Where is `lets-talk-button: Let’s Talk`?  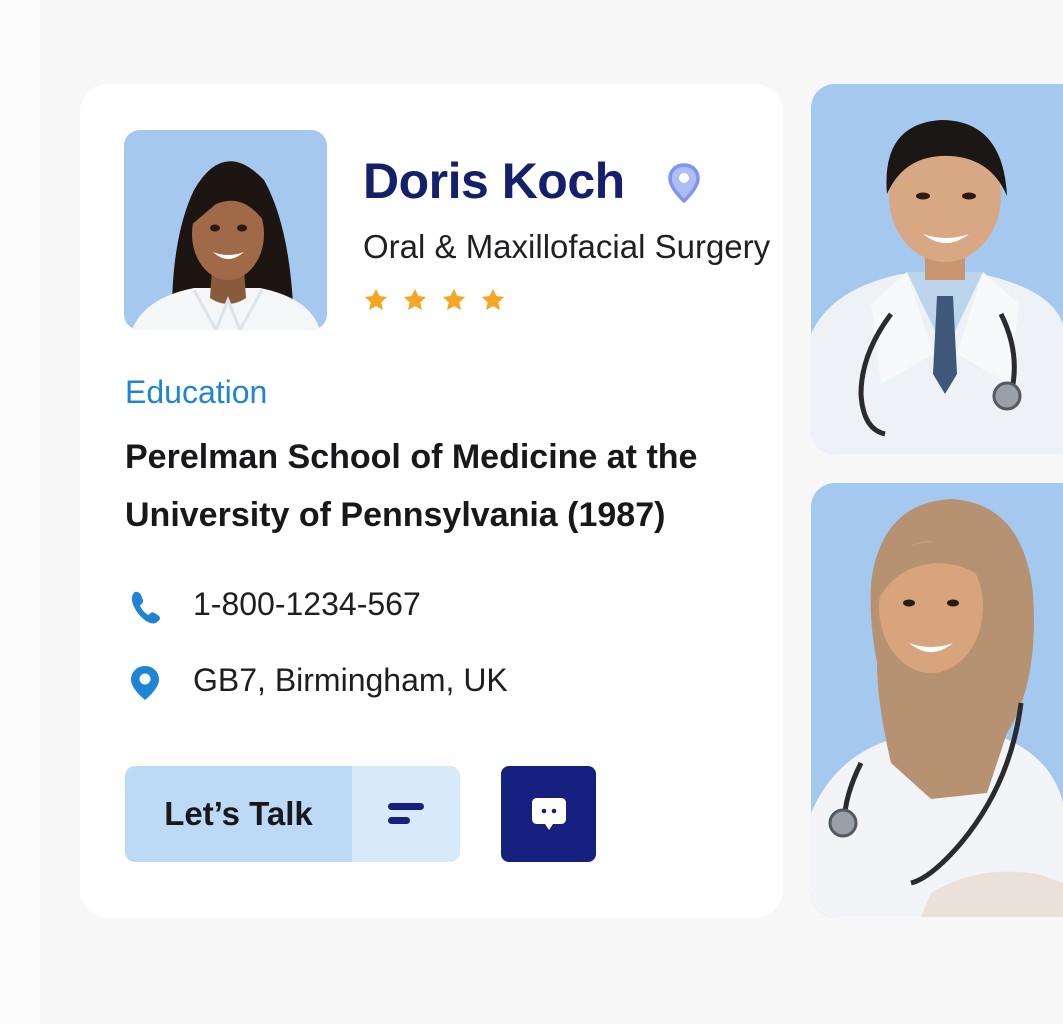 lets-talk-button: Let’s Talk is located at coordinates (238, 814).